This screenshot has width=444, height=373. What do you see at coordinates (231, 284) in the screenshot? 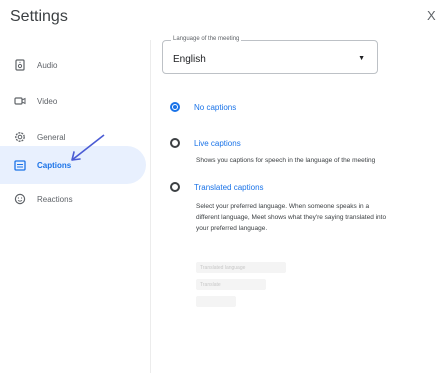
I see `translate-field: Translate` at bounding box center [231, 284].